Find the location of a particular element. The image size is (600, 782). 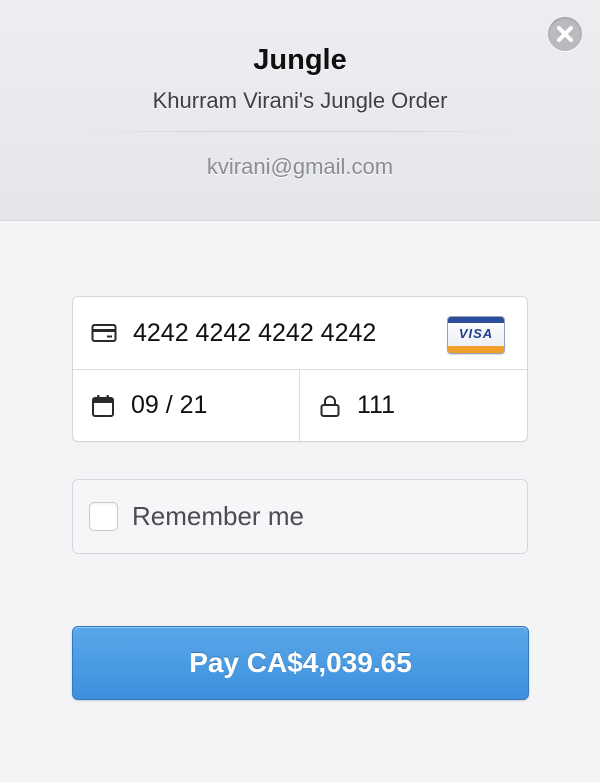

merchant-title: Jungle is located at coordinates (300, 60).